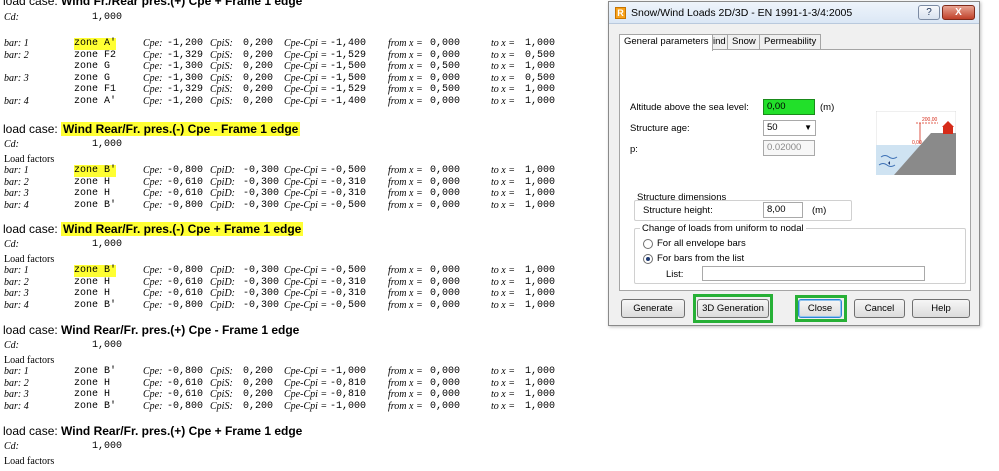  I want to click on cell-zone: zone A', so click(95, 101).